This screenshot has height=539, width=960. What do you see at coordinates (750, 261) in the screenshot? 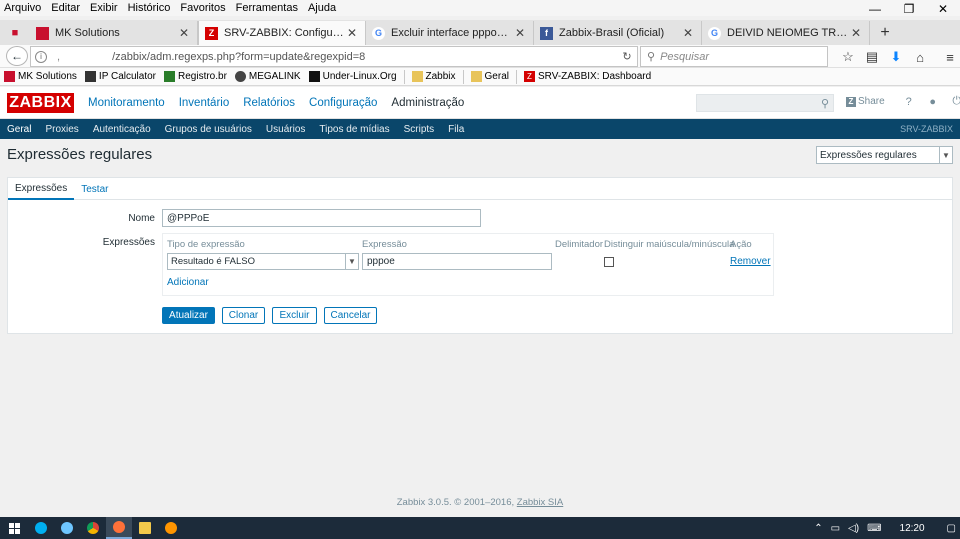
I see `remove-expression-link: Remover` at bounding box center [750, 261].